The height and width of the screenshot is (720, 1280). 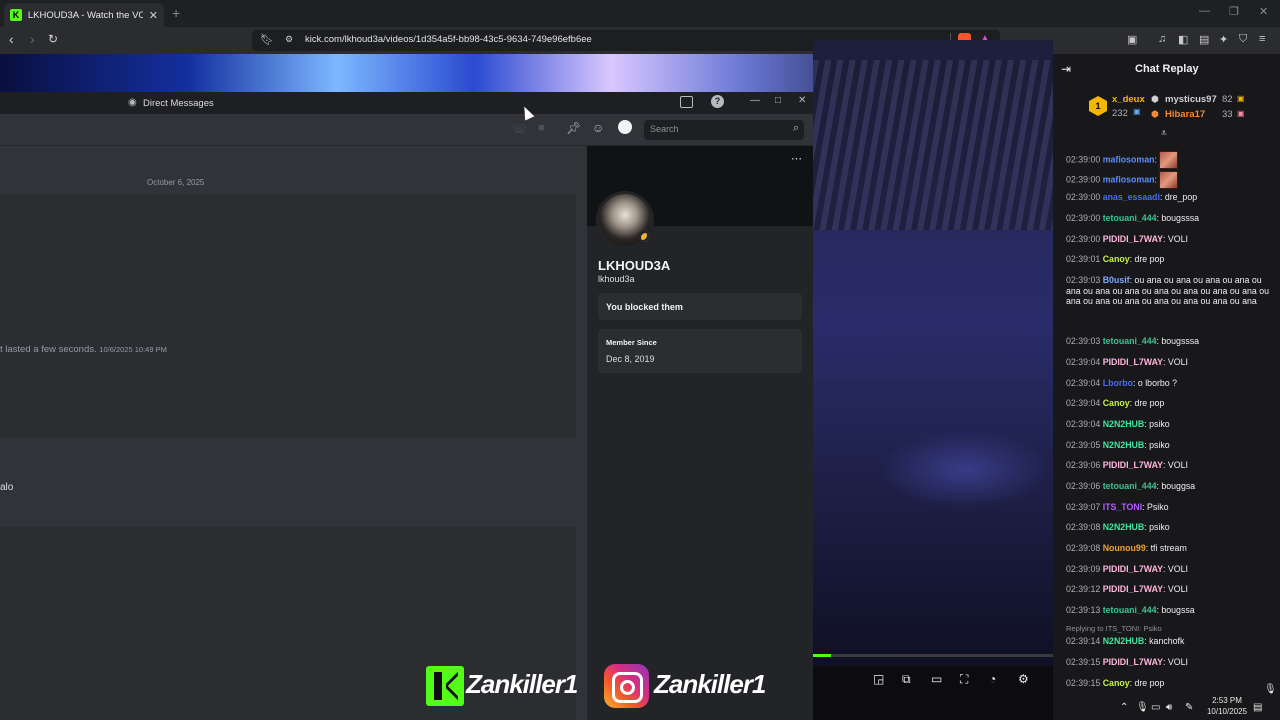 I want to click on discord-minimize-button: —, so click(x=755, y=100).